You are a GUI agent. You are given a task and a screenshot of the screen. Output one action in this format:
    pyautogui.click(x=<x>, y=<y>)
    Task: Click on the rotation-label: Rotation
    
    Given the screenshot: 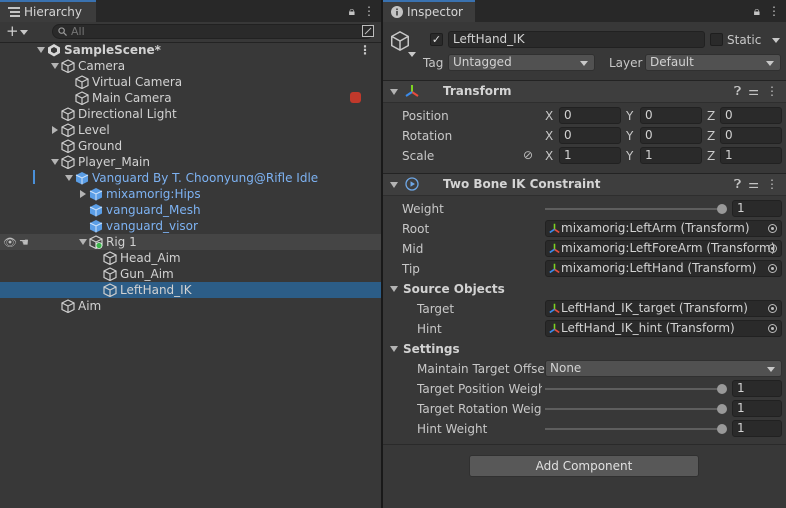 What is the action you would take?
    pyautogui.click(x=427, y=136)
    